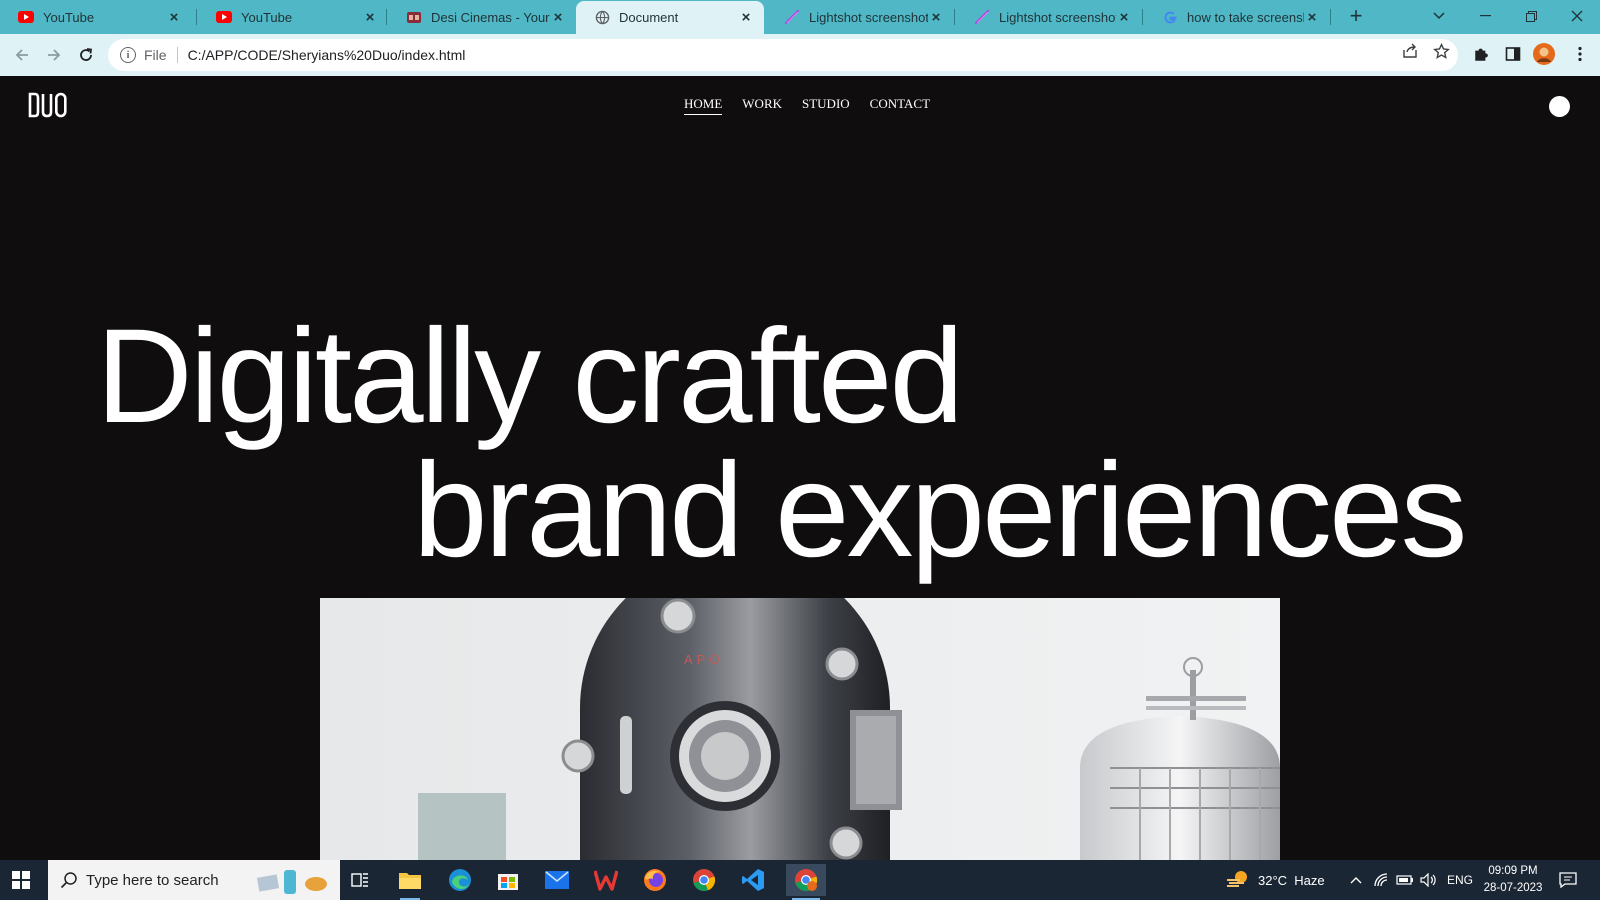  I want to click on share-icon, so click(1410, 51).